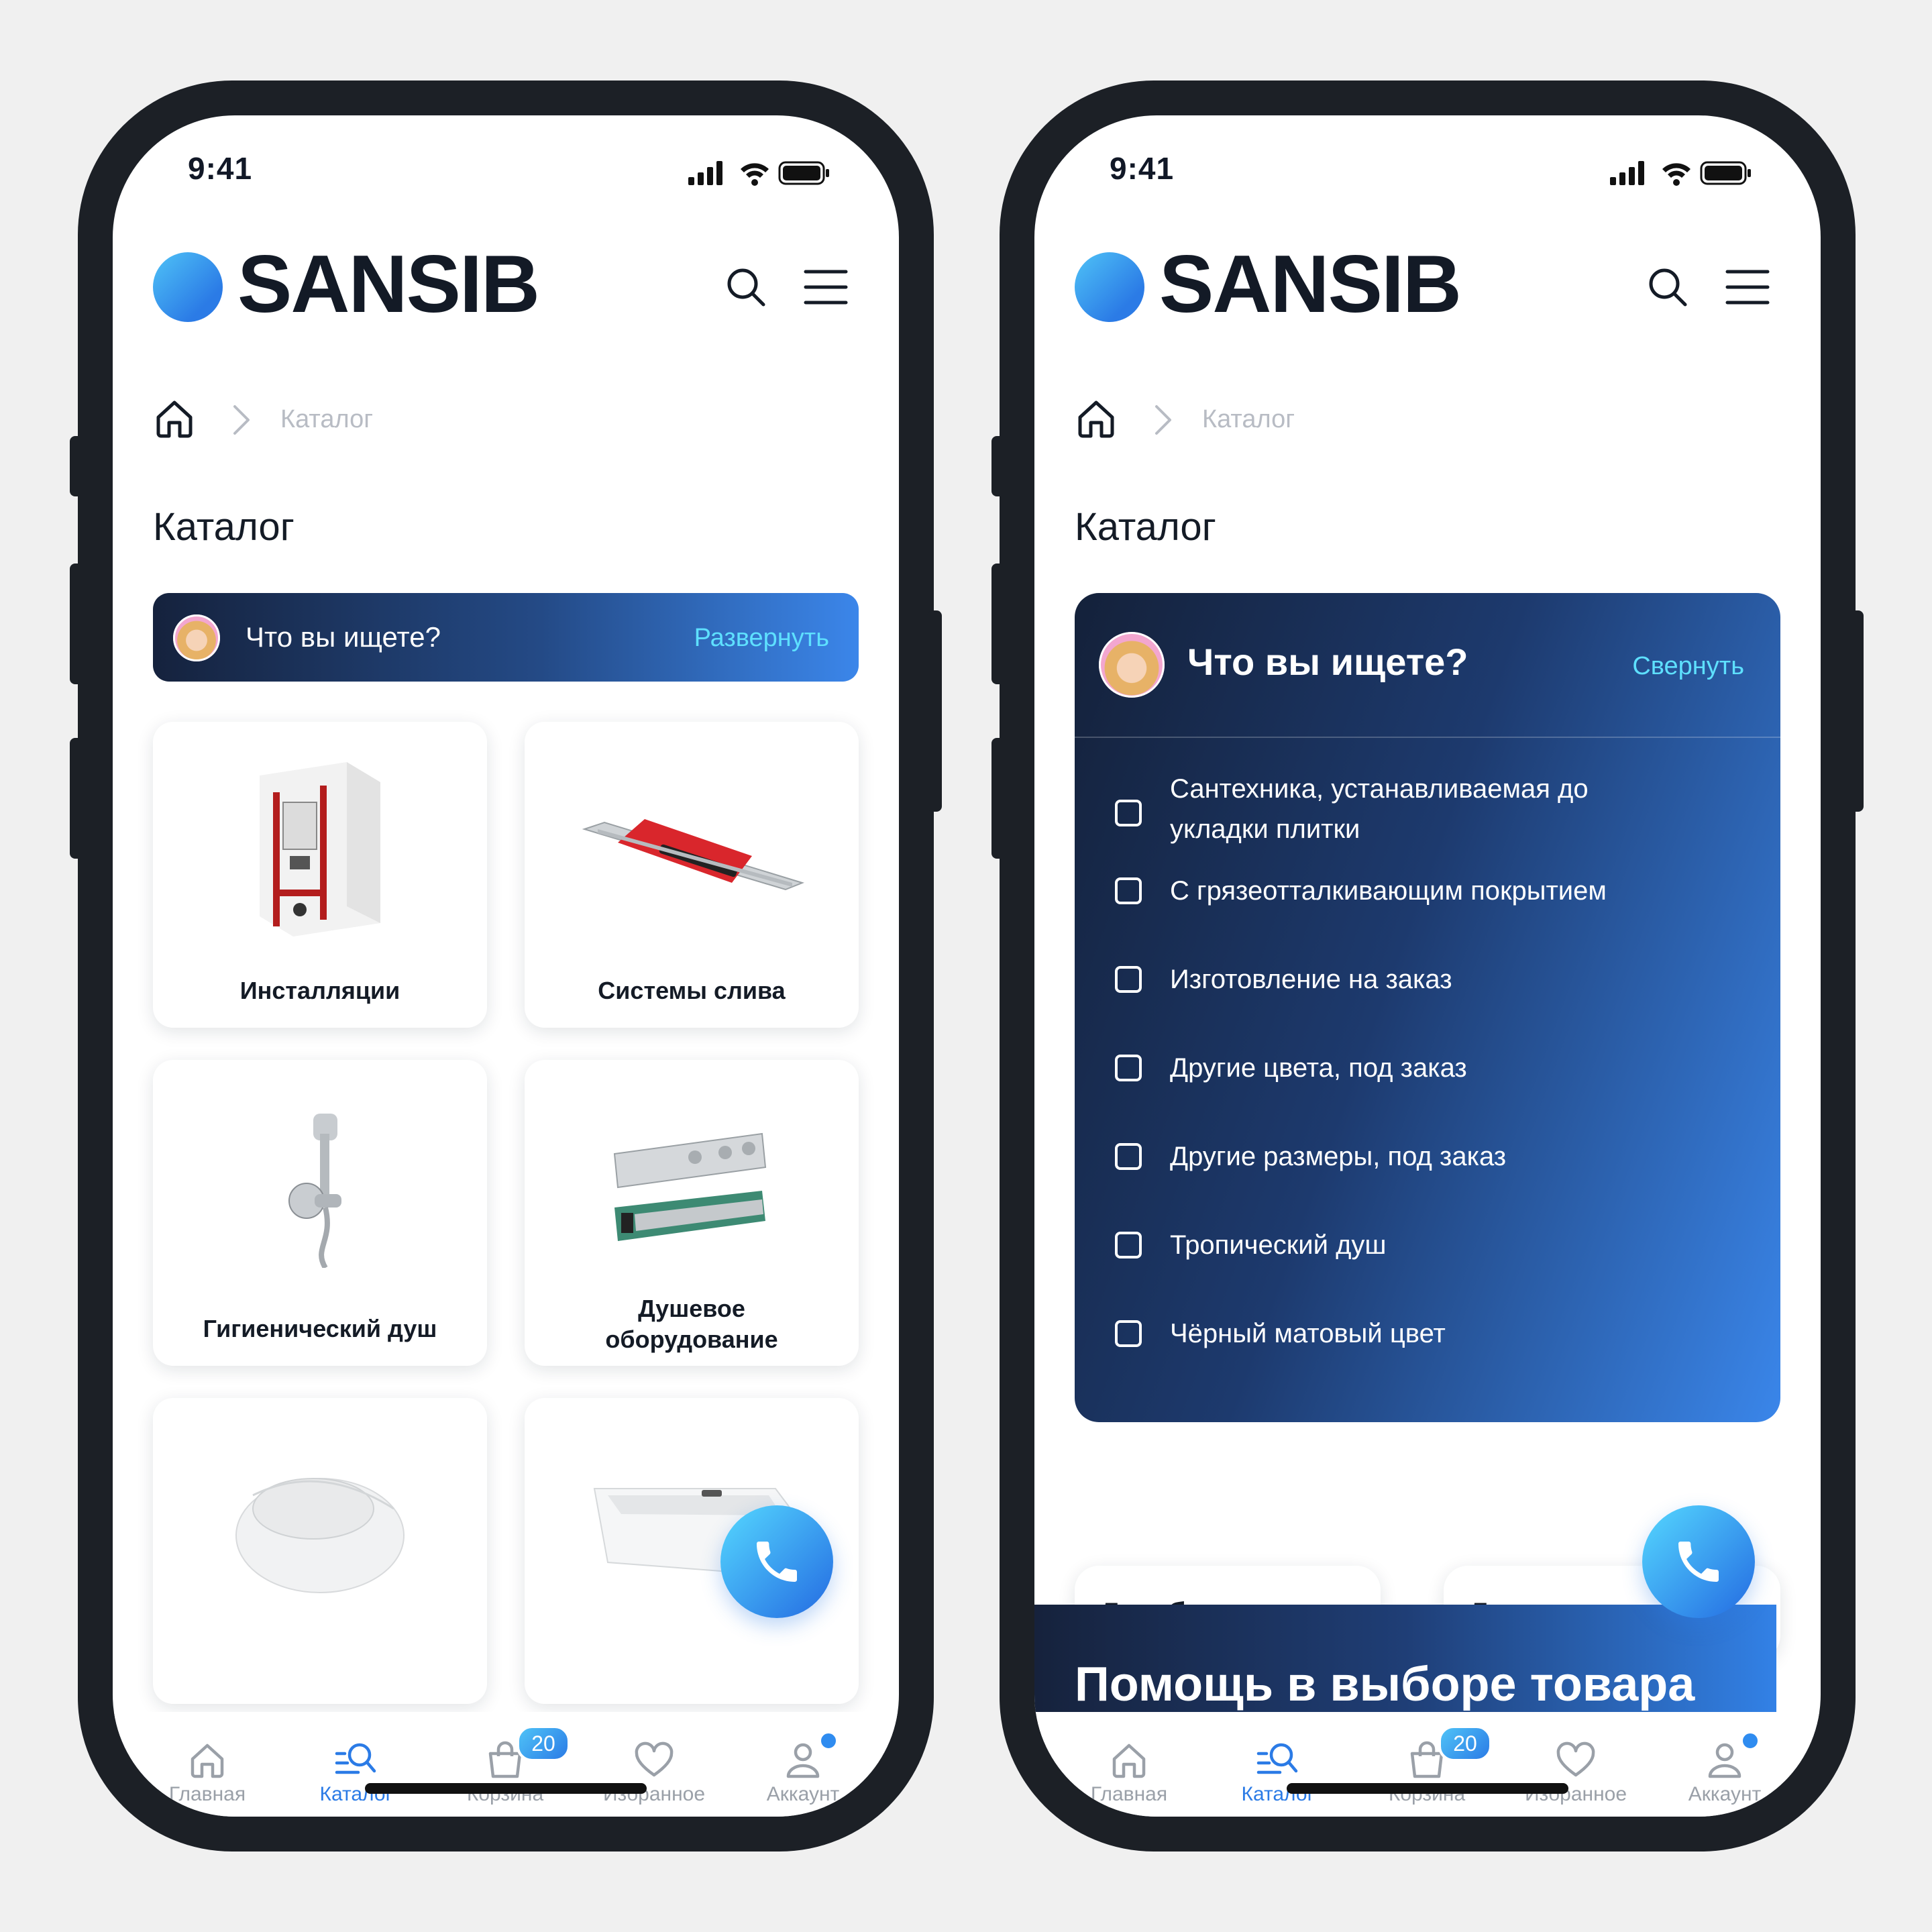  I want to click on category-card: Системы слива, so click(692, 875).